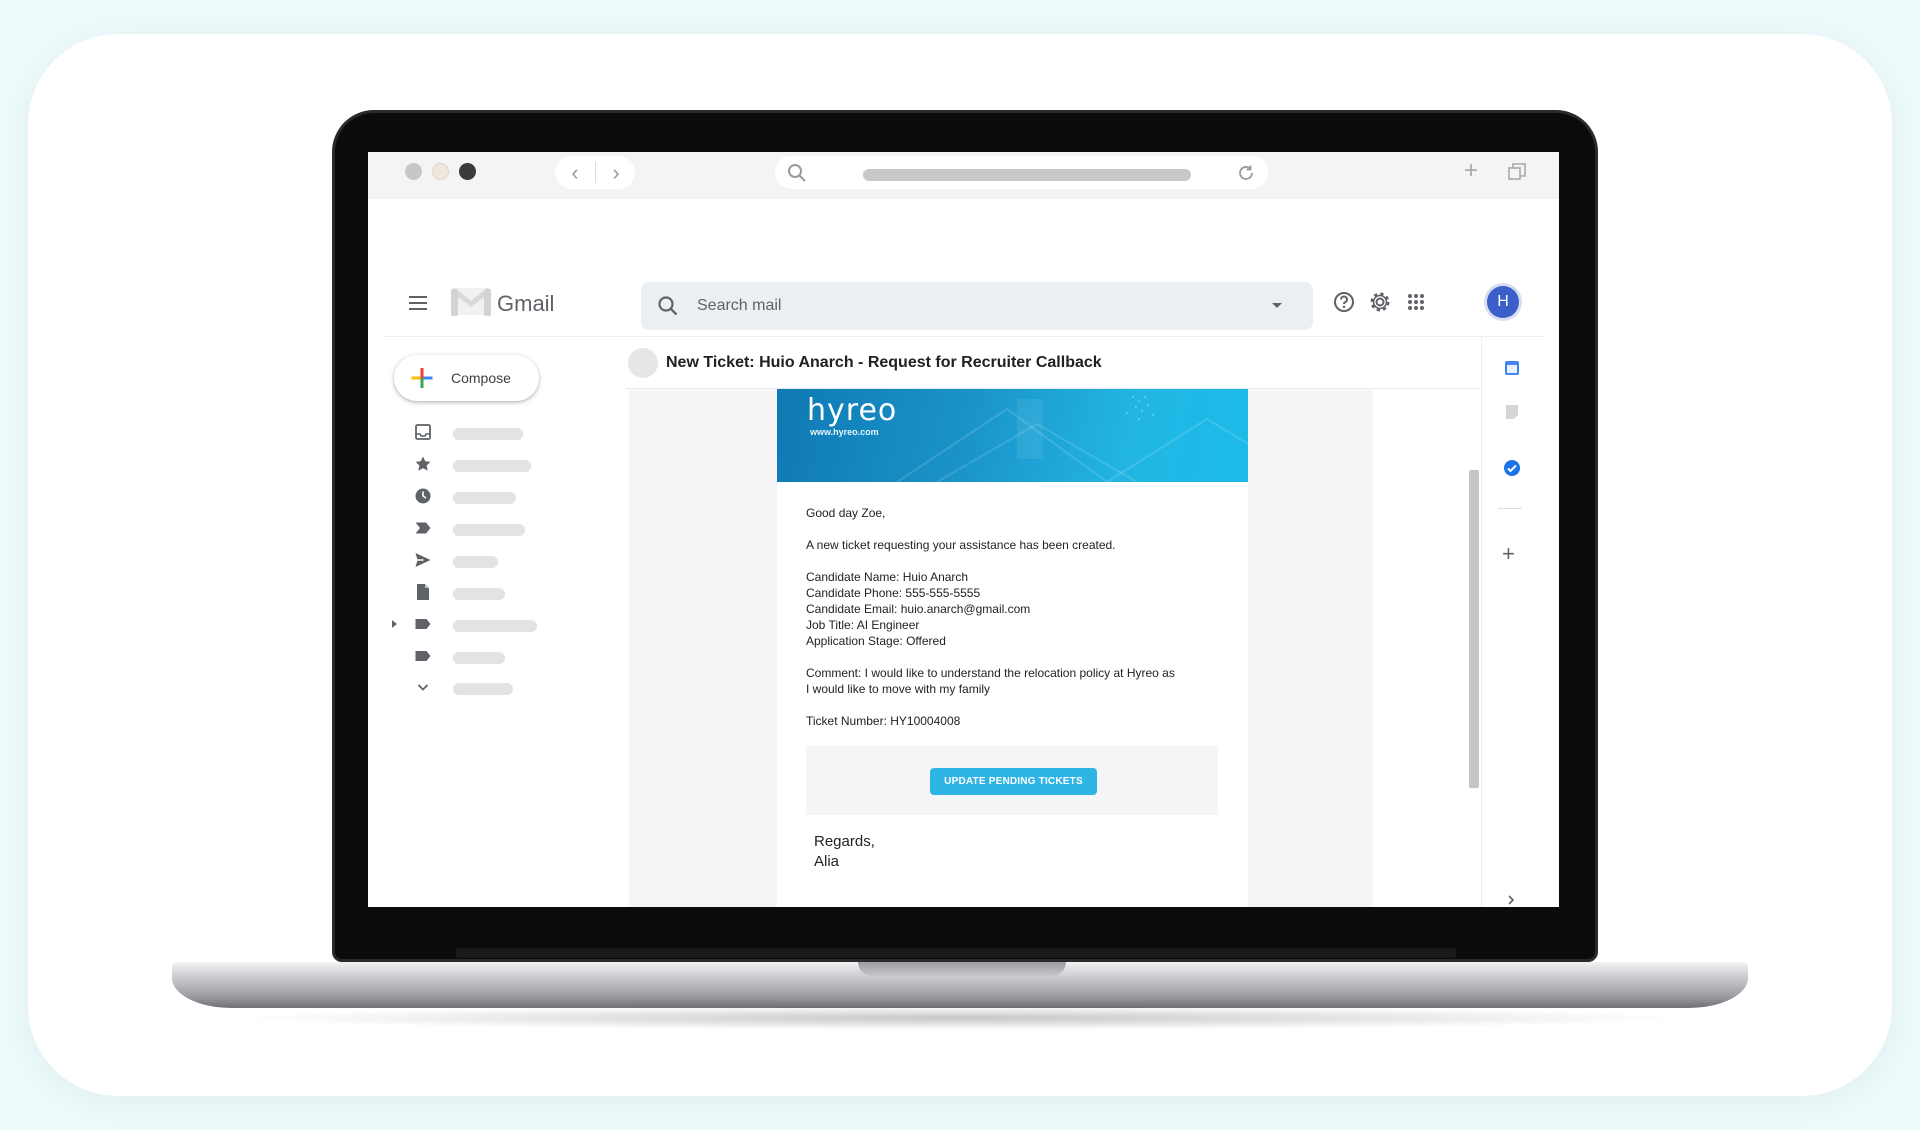 The height and width of the screenshot is (1130, 1920). What do you see at coordinates (893, 593) in the screenshot?
I see `candidate-phone: Candidate Phone: 555-555-5555` at bounding box center [893, 593].